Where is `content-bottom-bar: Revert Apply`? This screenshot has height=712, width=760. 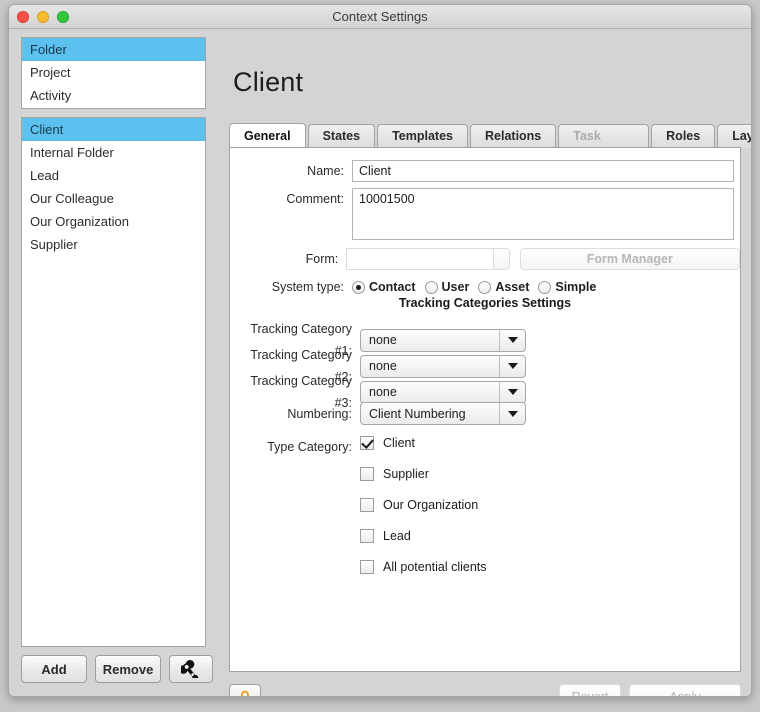
content-bottom-bar: Revert Apply is located at coordinates (485, 688).